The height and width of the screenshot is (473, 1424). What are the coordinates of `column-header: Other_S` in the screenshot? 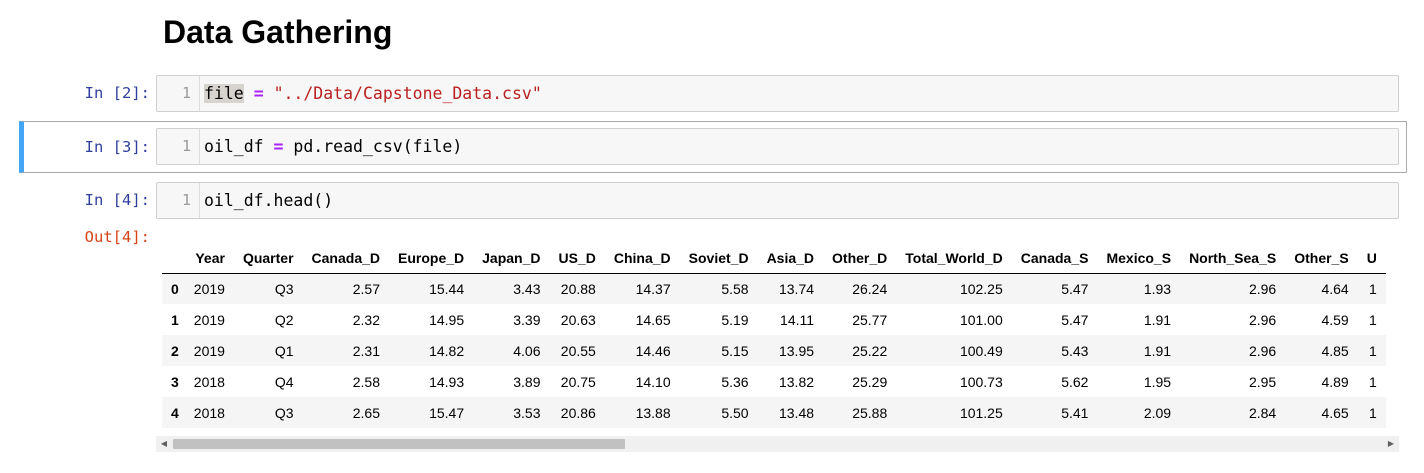 It's located at (1321, 258).